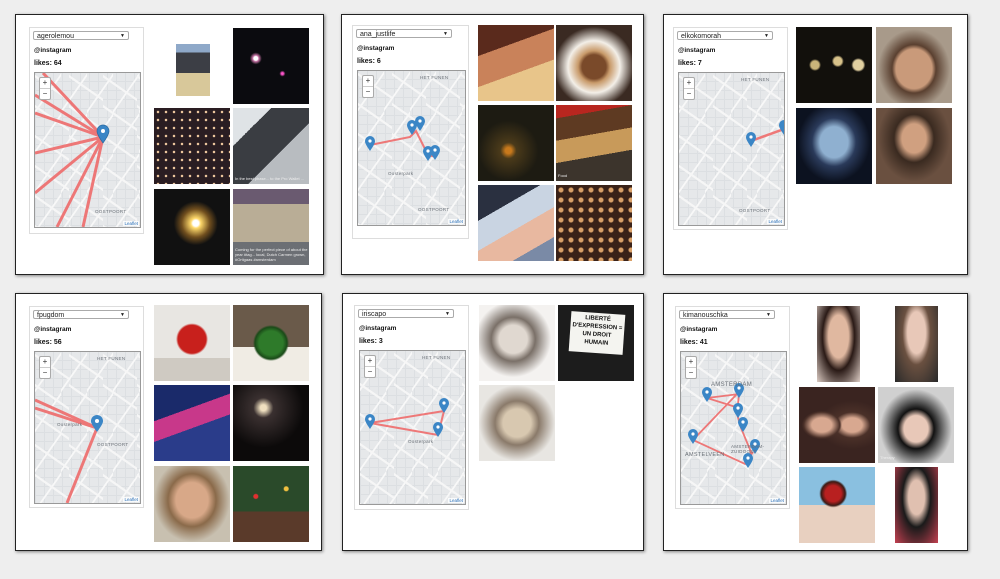  Describe the element at coordinates (731, 149) in the screenshot. I see `map: + − HET FUNEN OOSTPOORT Leaflet` at that location.